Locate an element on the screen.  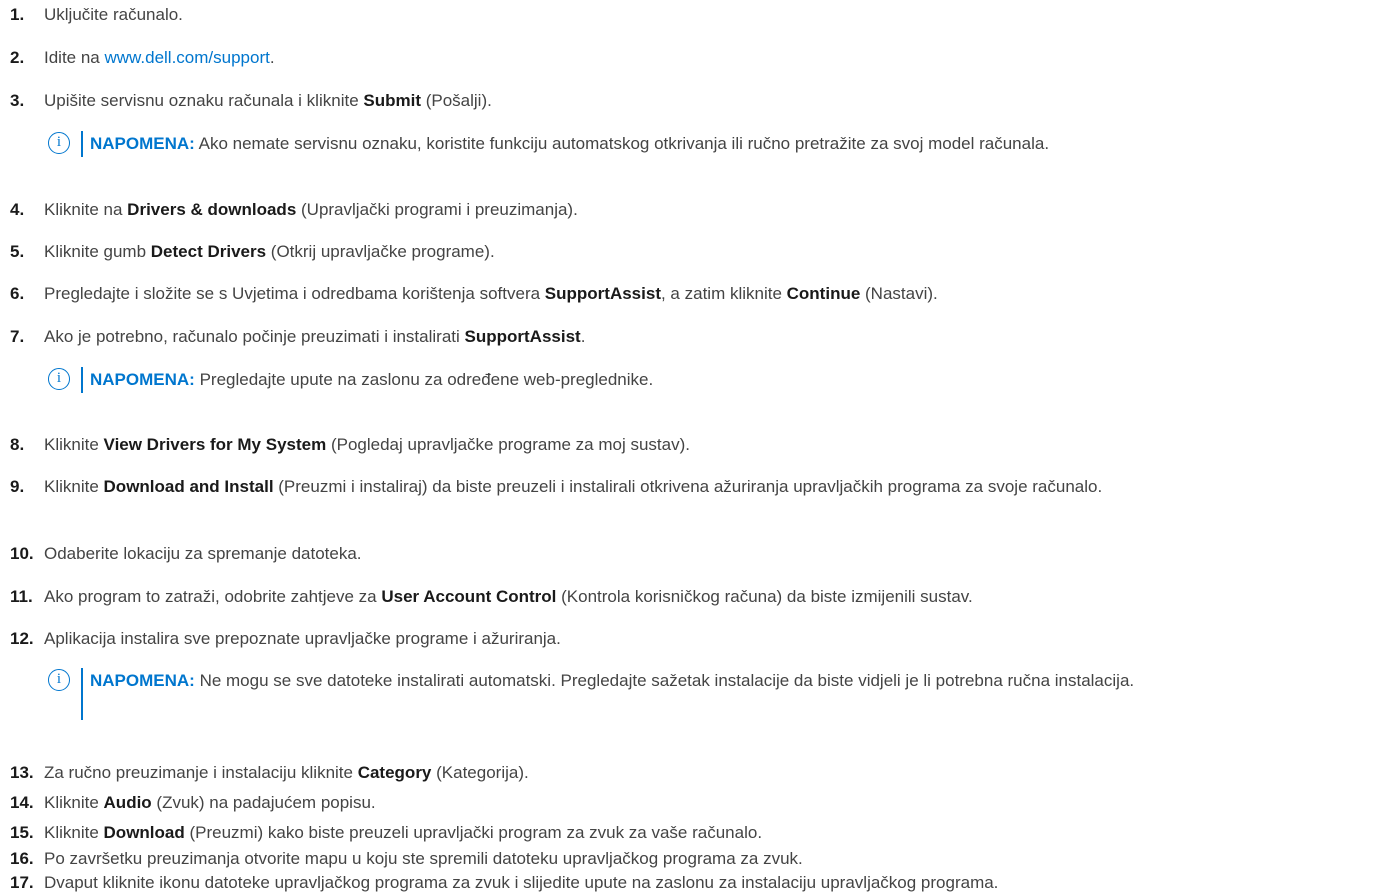
step-number: 4. is located at coordinates (17, 209).